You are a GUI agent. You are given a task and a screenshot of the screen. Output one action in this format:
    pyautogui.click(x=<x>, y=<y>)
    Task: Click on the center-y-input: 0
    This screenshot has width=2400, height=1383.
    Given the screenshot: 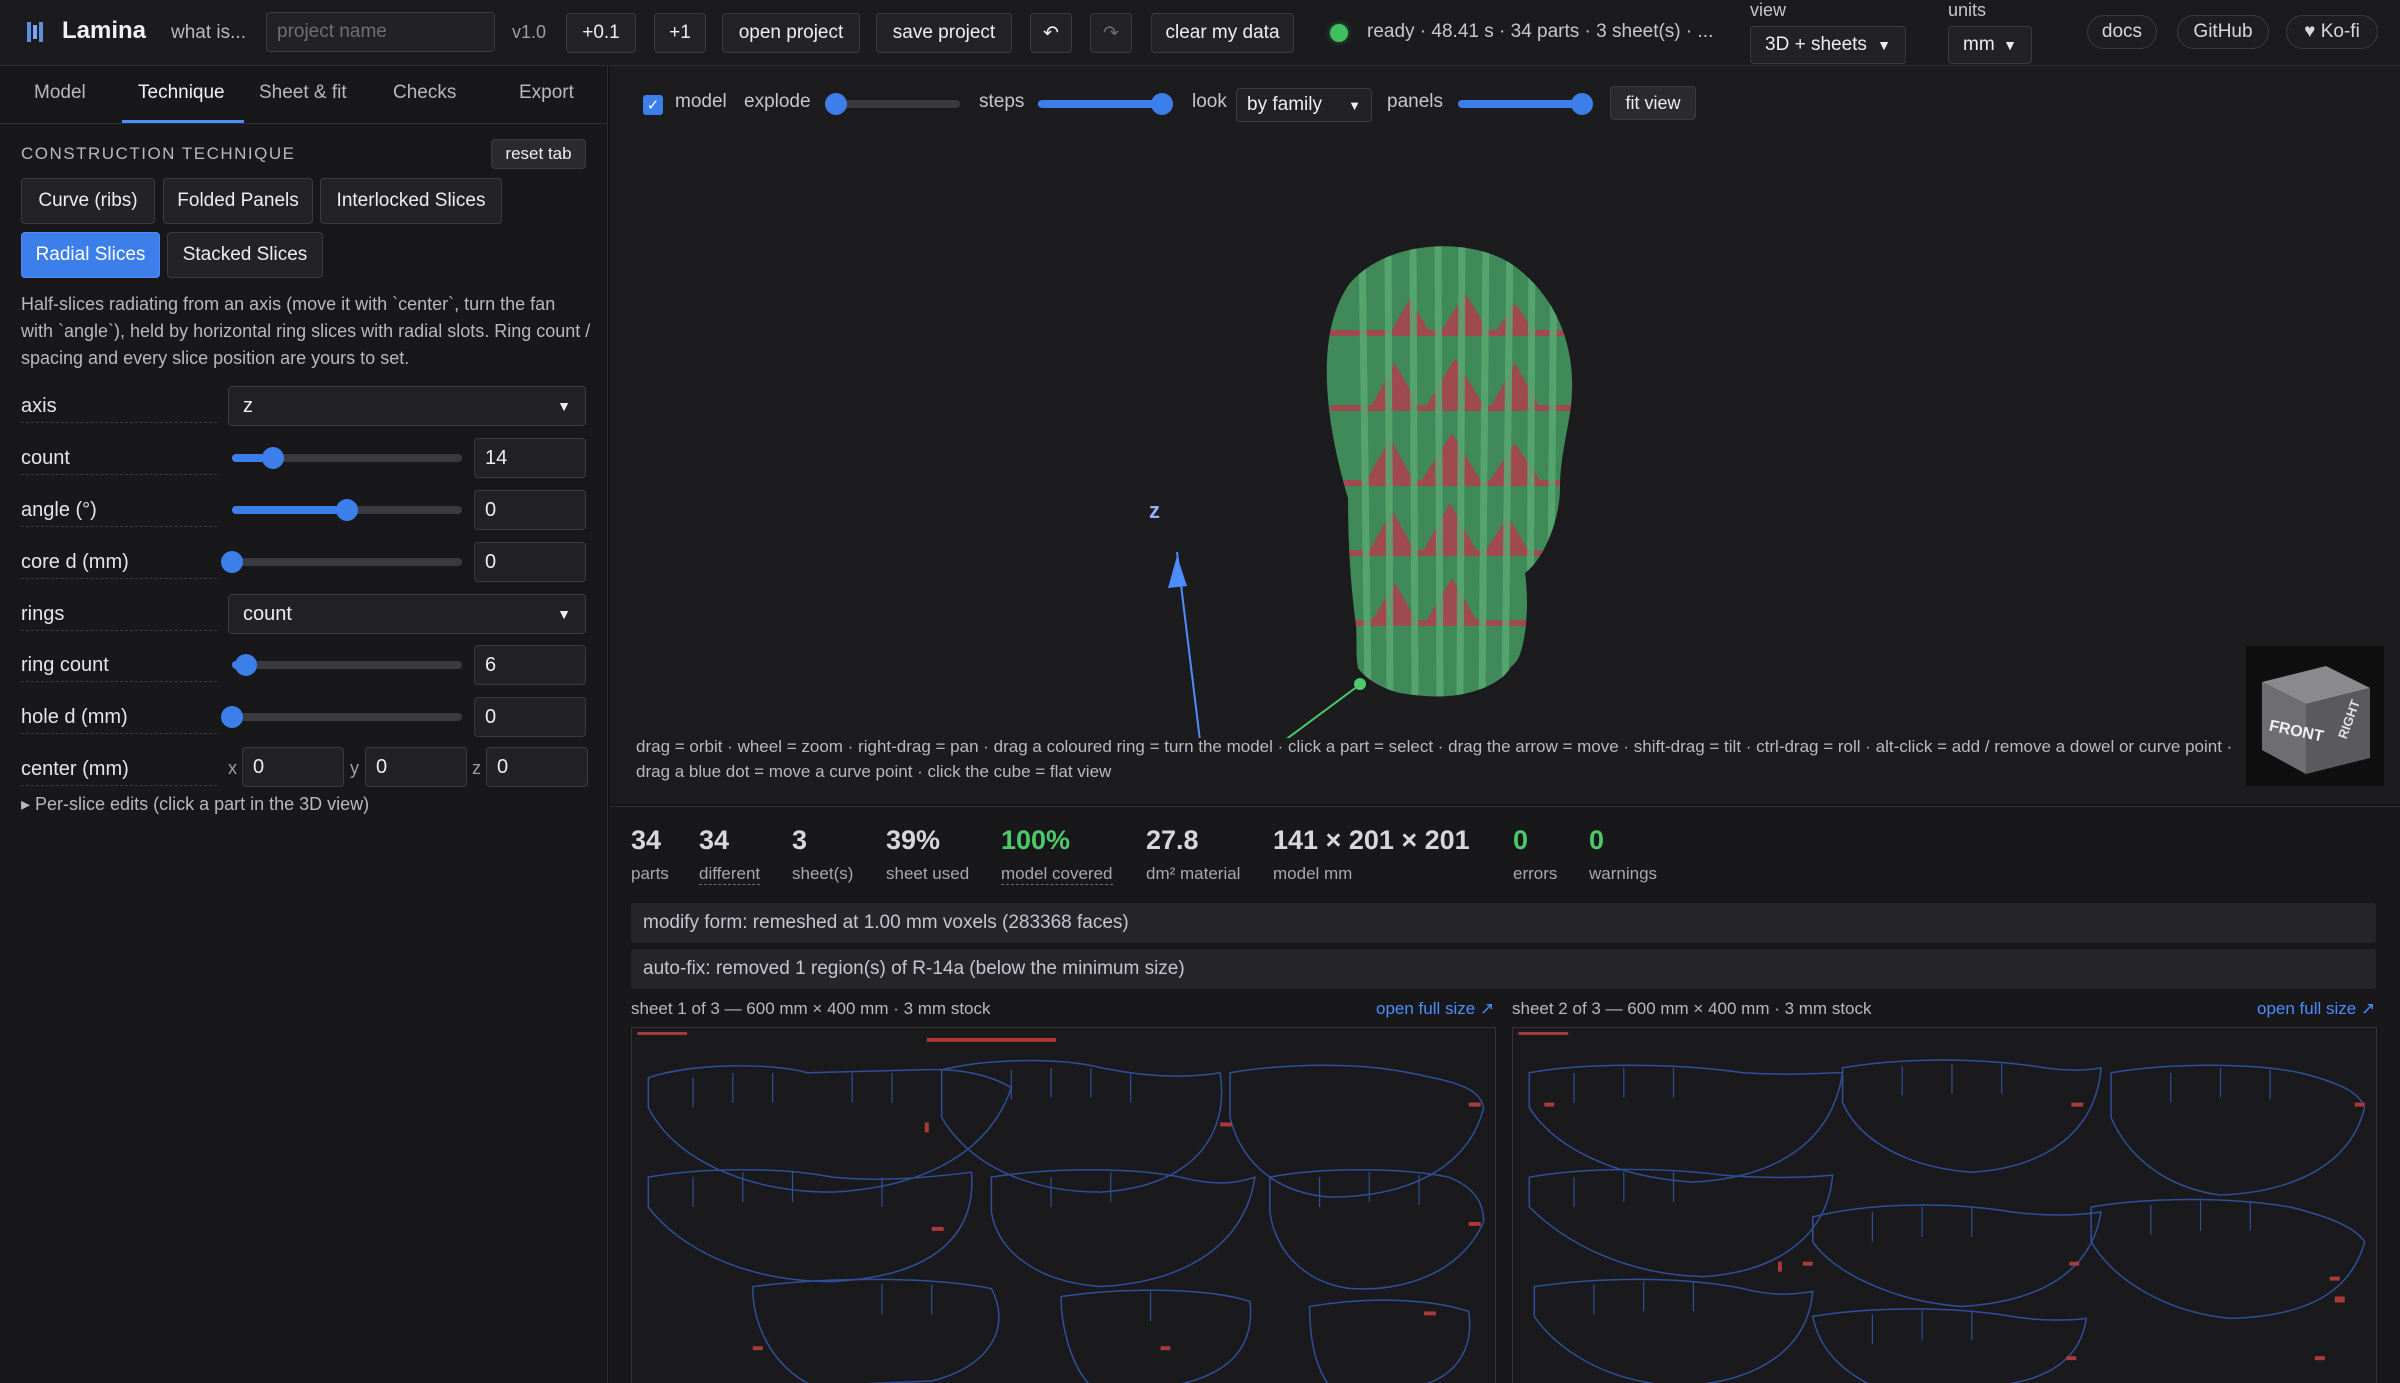 What is the action you would take?
    pyautogui.click(x=416, y=767)
    